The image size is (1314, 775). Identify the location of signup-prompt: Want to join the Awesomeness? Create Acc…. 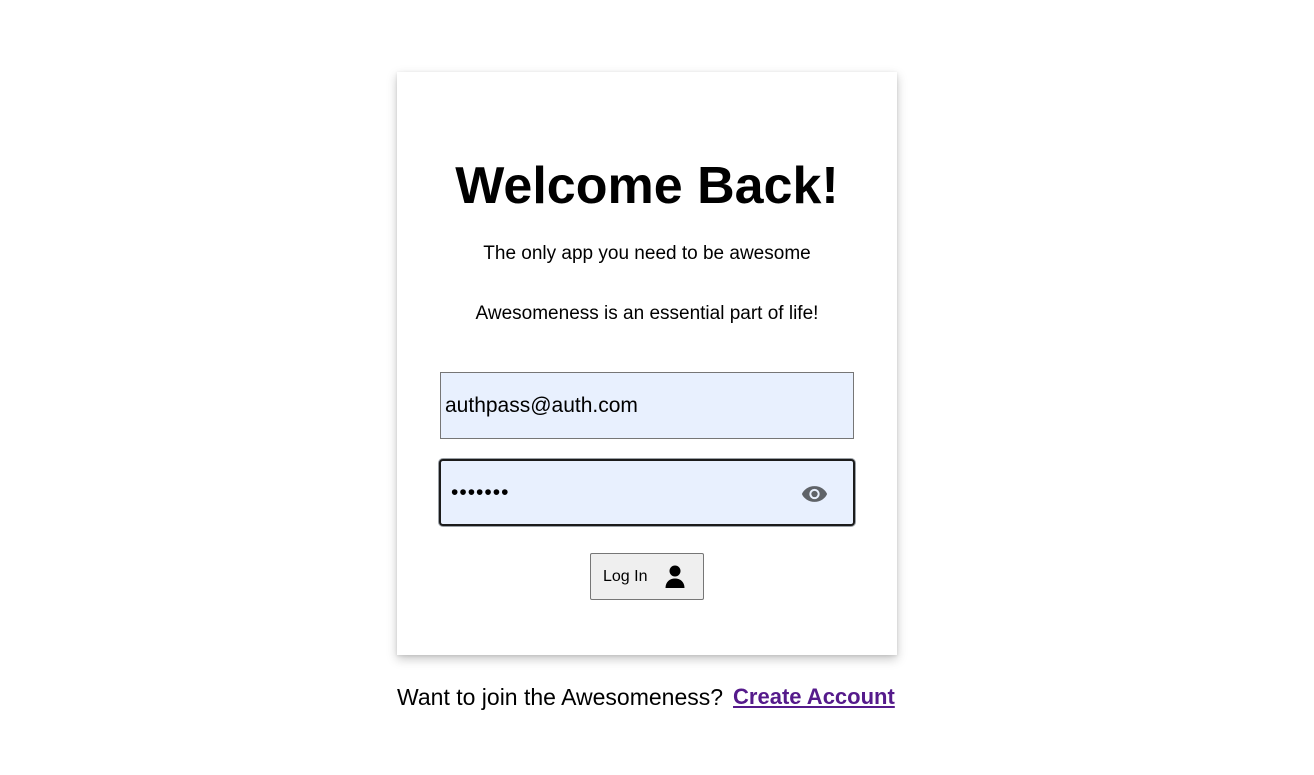
(646, 697).